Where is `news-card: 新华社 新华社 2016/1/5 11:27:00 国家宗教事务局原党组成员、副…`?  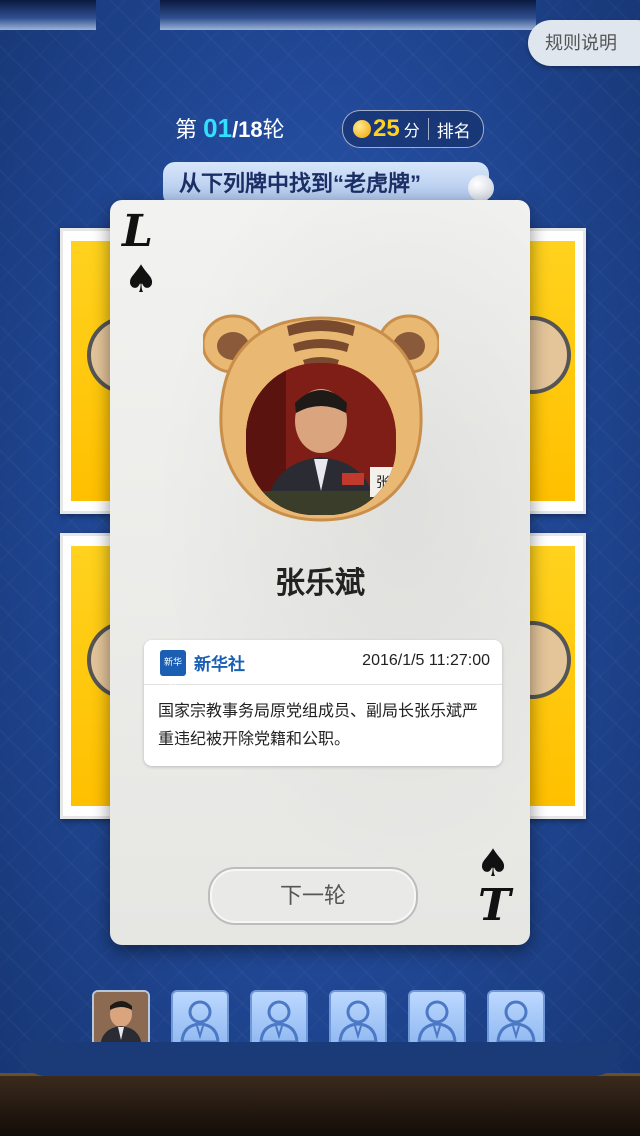 news-card: 新华社 新华社 2016/1/5 11:27:00 国家宗教事务局原党组成员、副… is located at coordinates (323, 703).